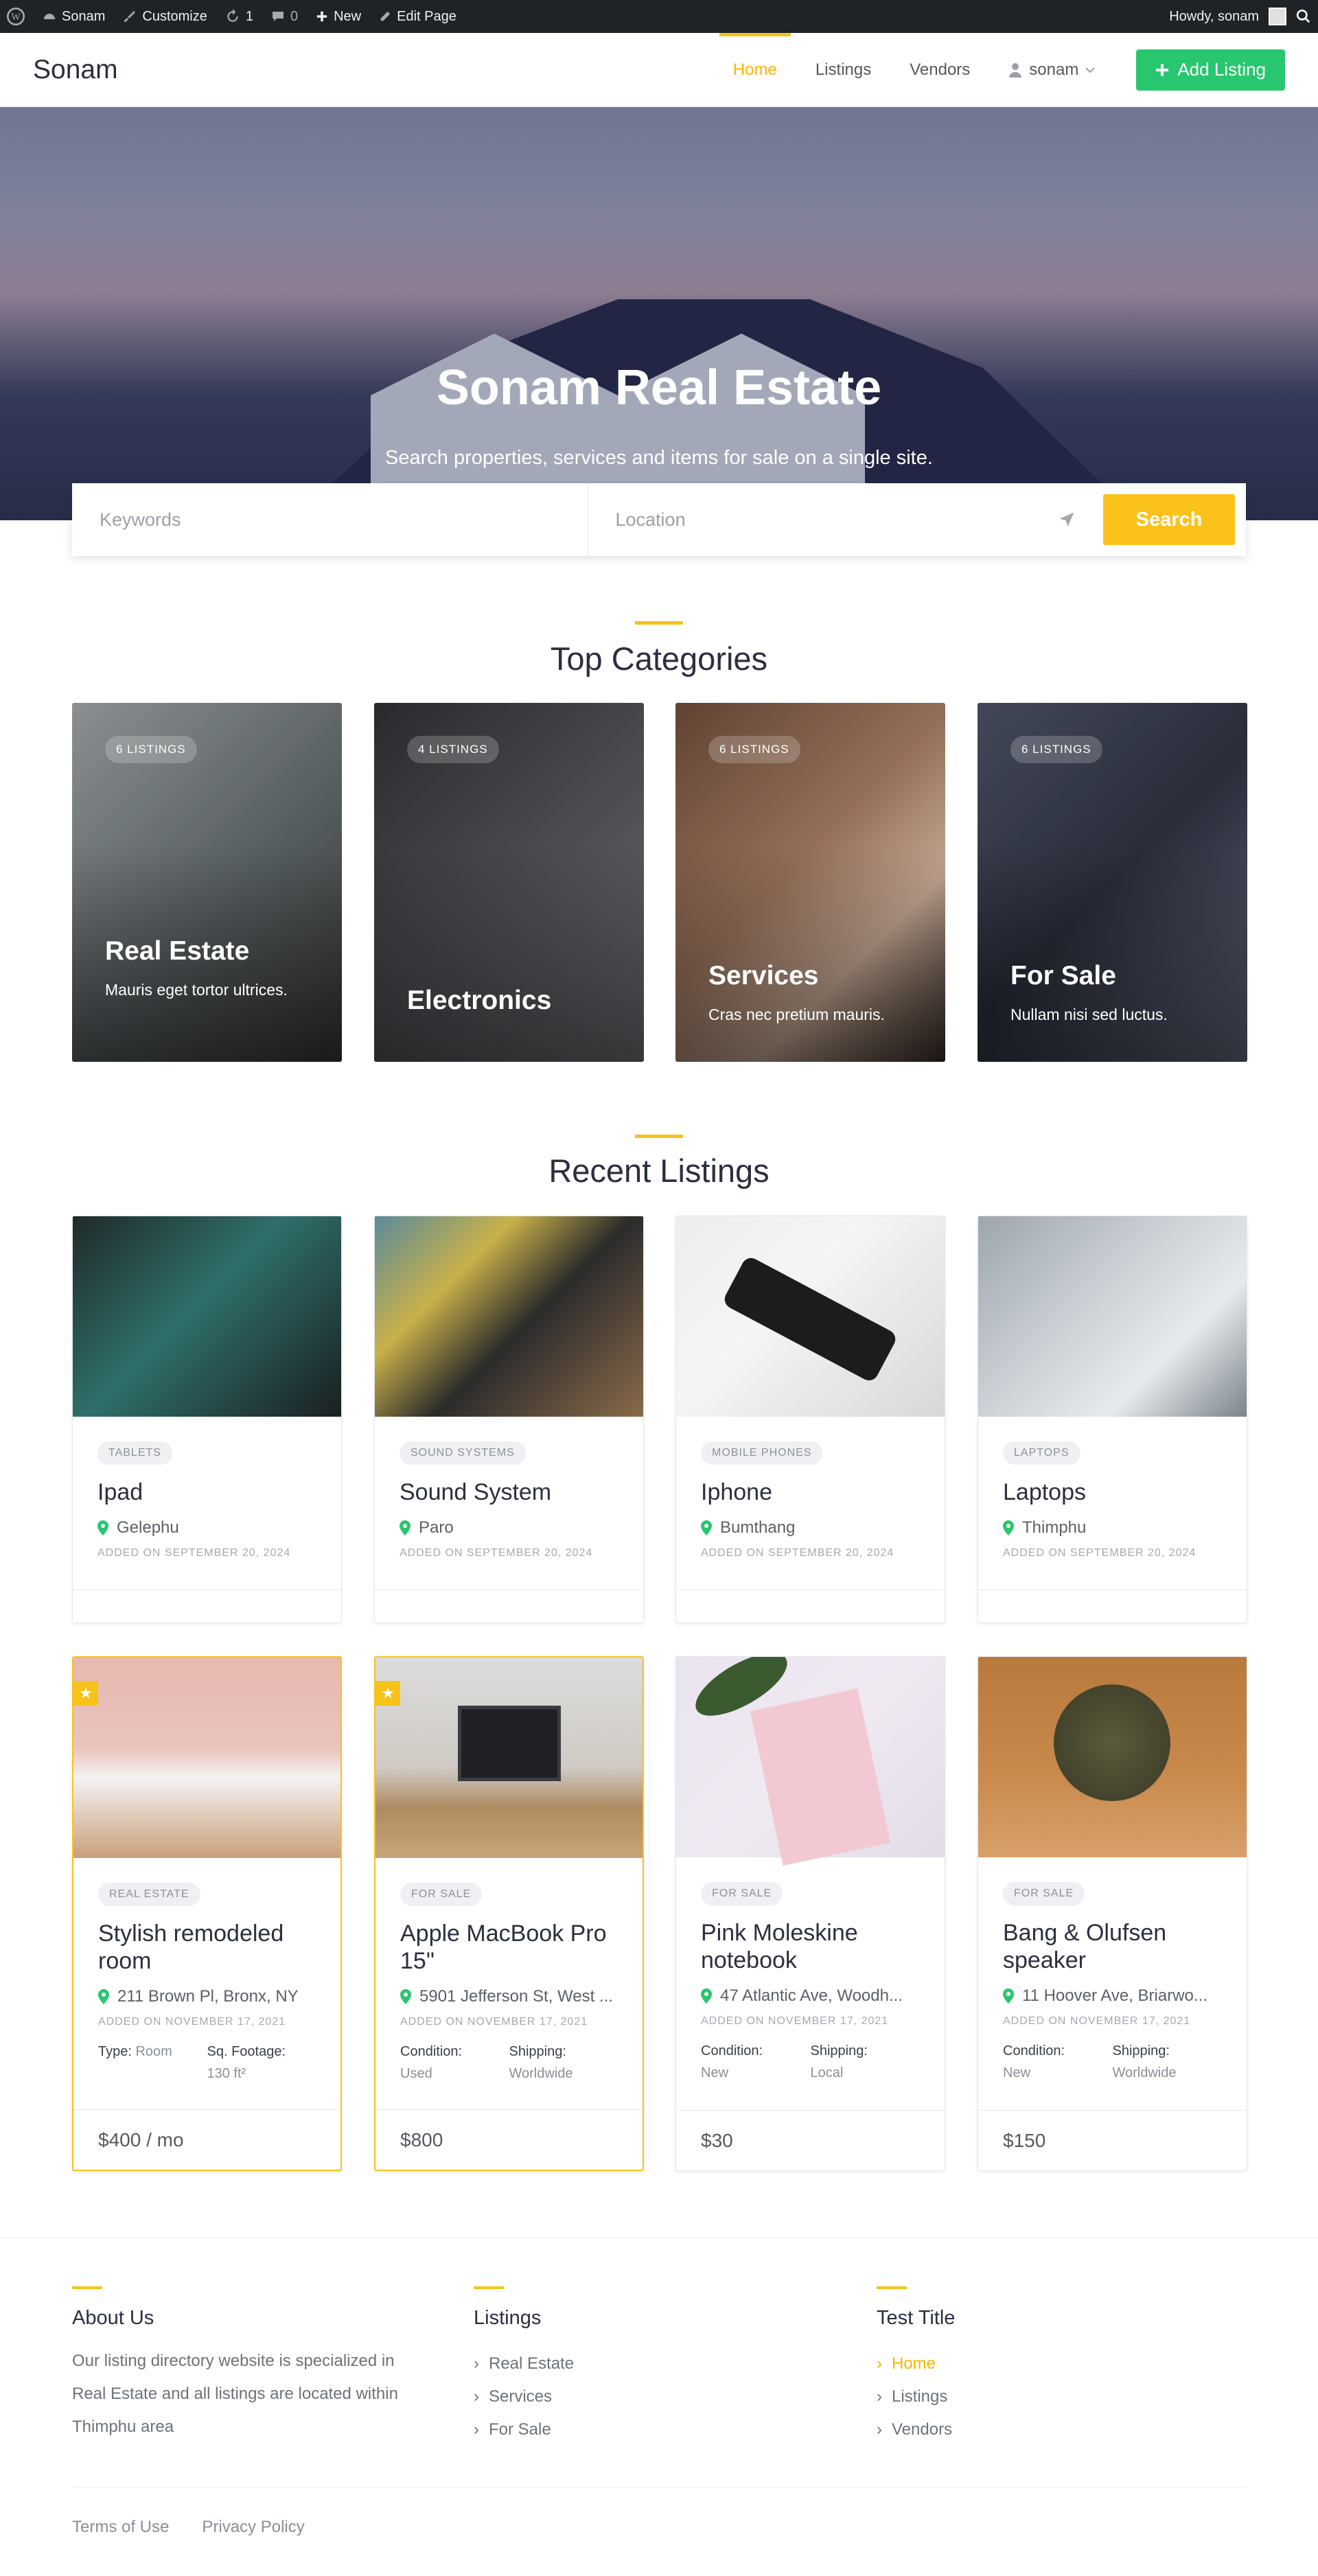  What do you see at coordinates (659, 623) in the screenshot?
I see `section-accent` at bounding box center [659, 623].